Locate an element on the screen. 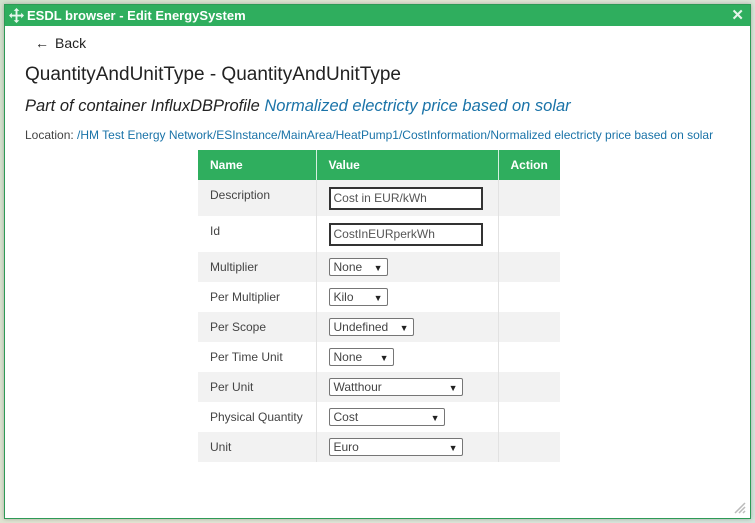 This screenshot has width=755, height=523. select-value: Undefined is located at coordinates (361, 327).